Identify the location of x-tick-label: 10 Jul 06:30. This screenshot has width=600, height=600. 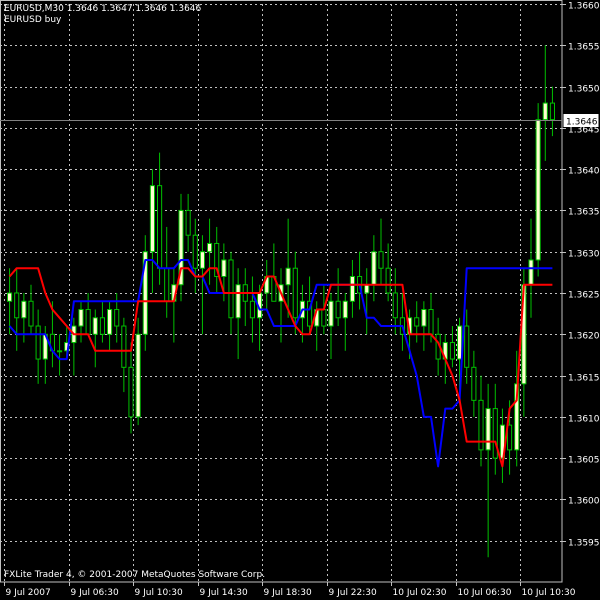
(485, 593).